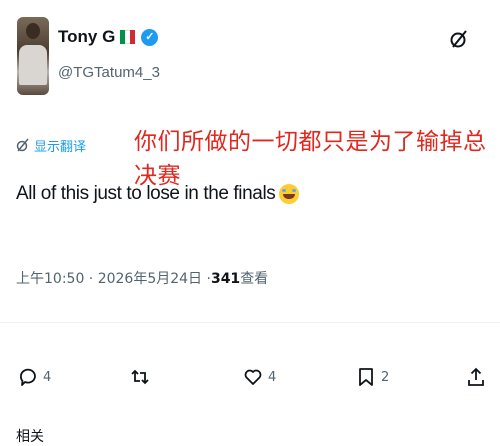 Image resolution: width=500 pixels, height=446 pixels. Describe the element at coordinates (150, 37) in the screenshot. I see `verified-badge-icon: ✓` at that location.